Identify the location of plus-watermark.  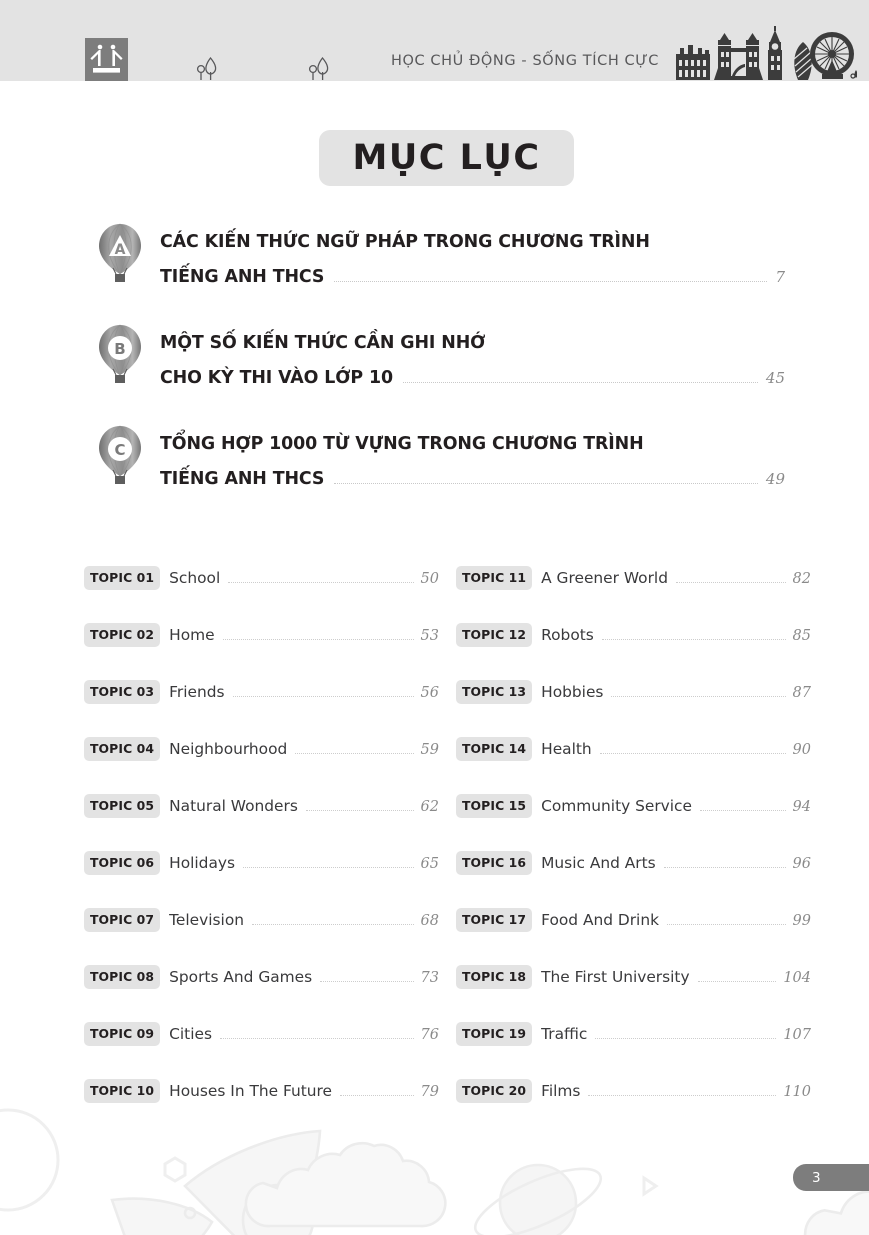
(229, 1177).